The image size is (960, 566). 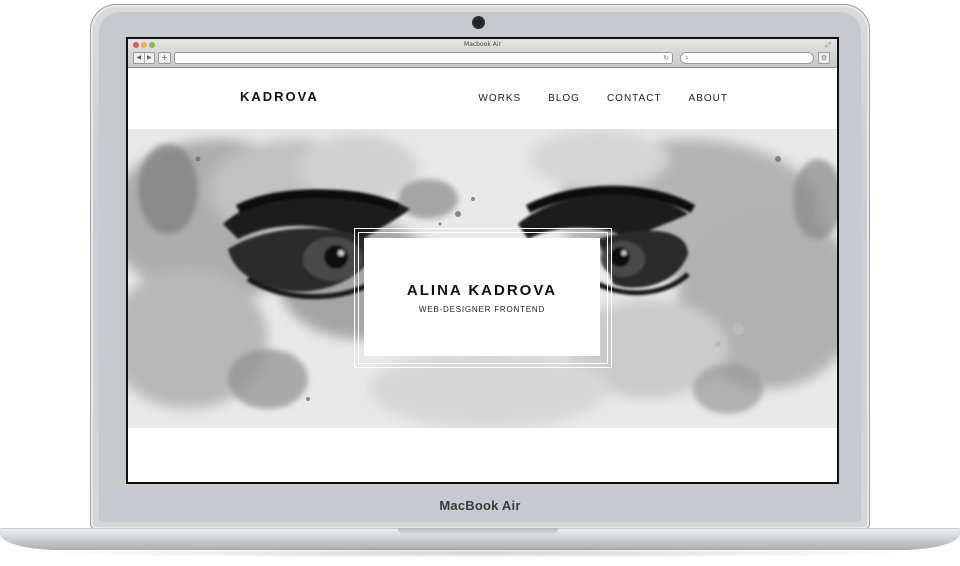 What do you see at coordinates (150, 58) in the screenshot?
I see `forward-button: ▶` at bounding box center [150, 58].